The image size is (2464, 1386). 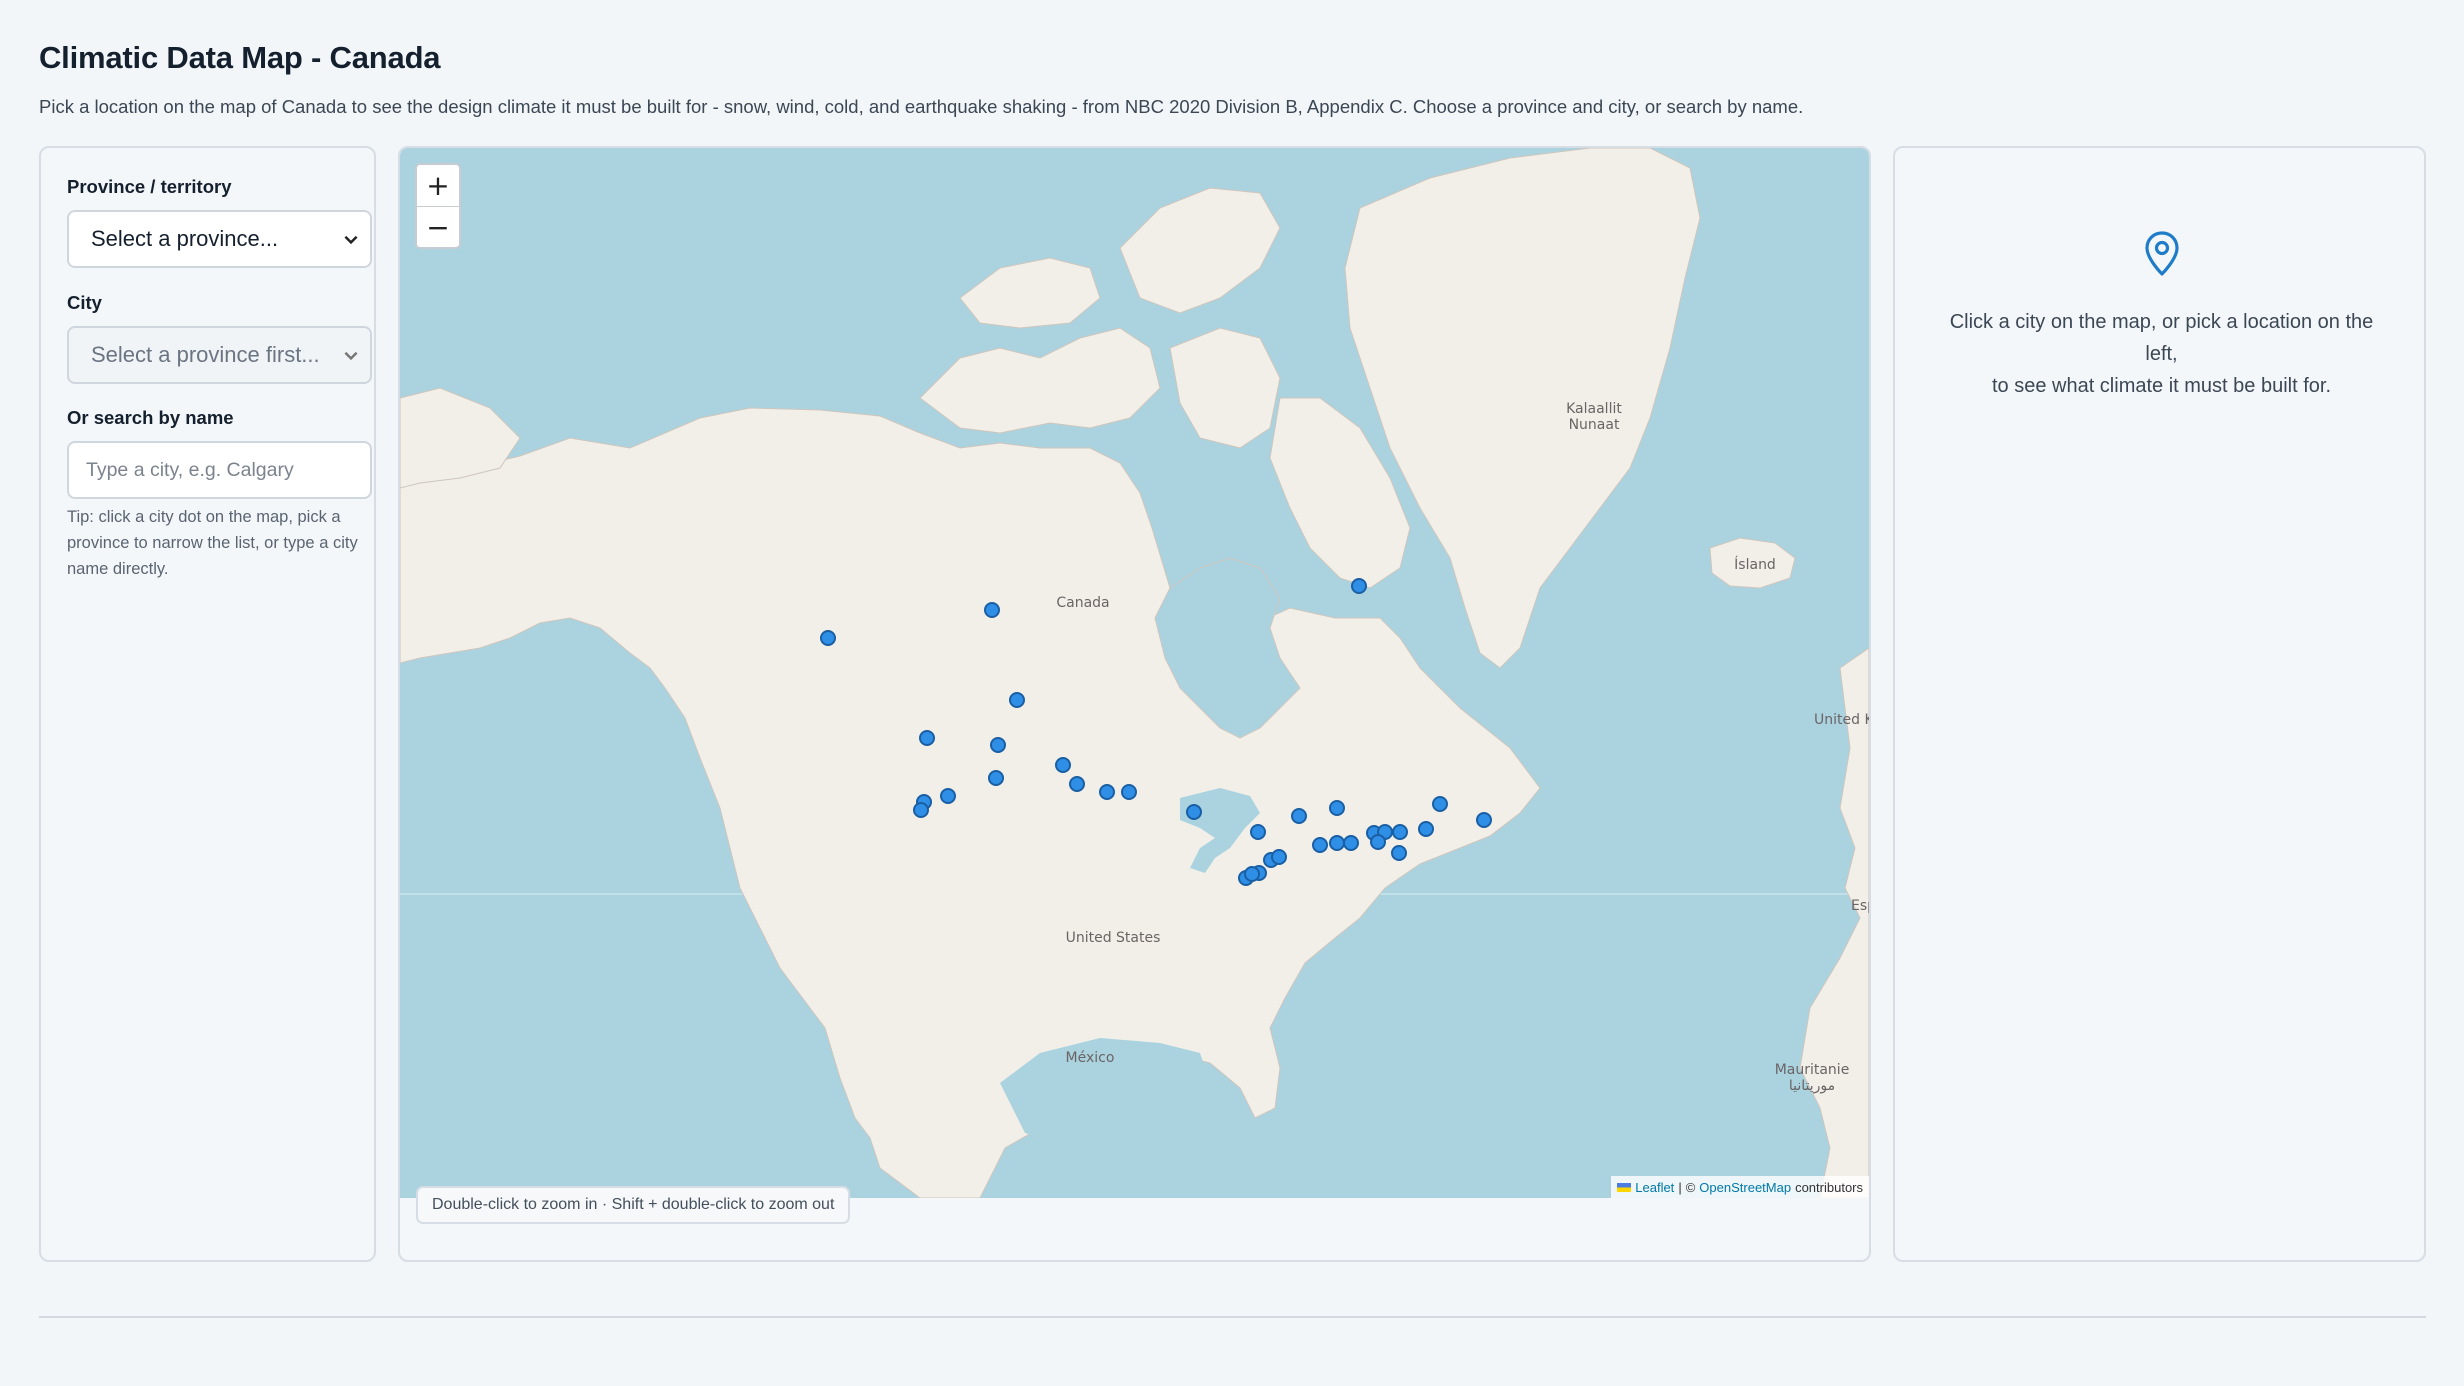 What do you see at coordinates (438, 226) in the screenshot?
I see `zoom-out-button: −` at bounding box center [438, 226].